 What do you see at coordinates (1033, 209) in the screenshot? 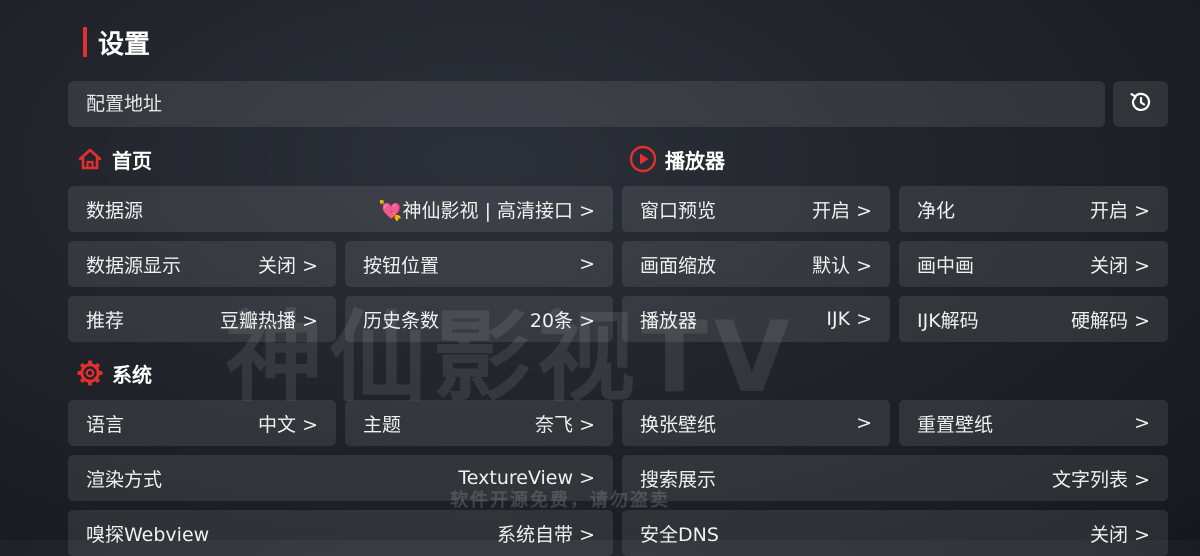
I see `setting-purify: 净化 开启 >` at bounding box center [1033, 209].